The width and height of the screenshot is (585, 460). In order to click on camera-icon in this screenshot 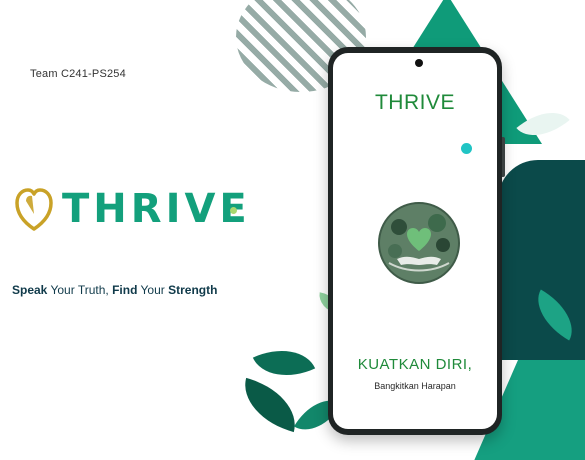, I will do `click(419, 63)`.